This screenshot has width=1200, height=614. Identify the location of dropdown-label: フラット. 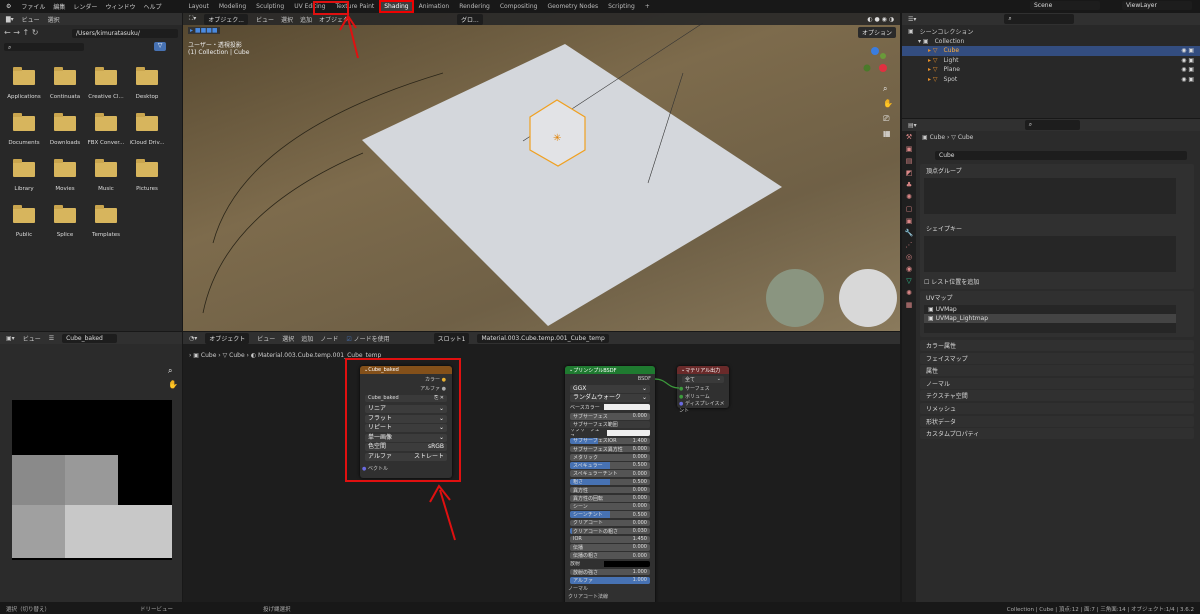
(380, 418).